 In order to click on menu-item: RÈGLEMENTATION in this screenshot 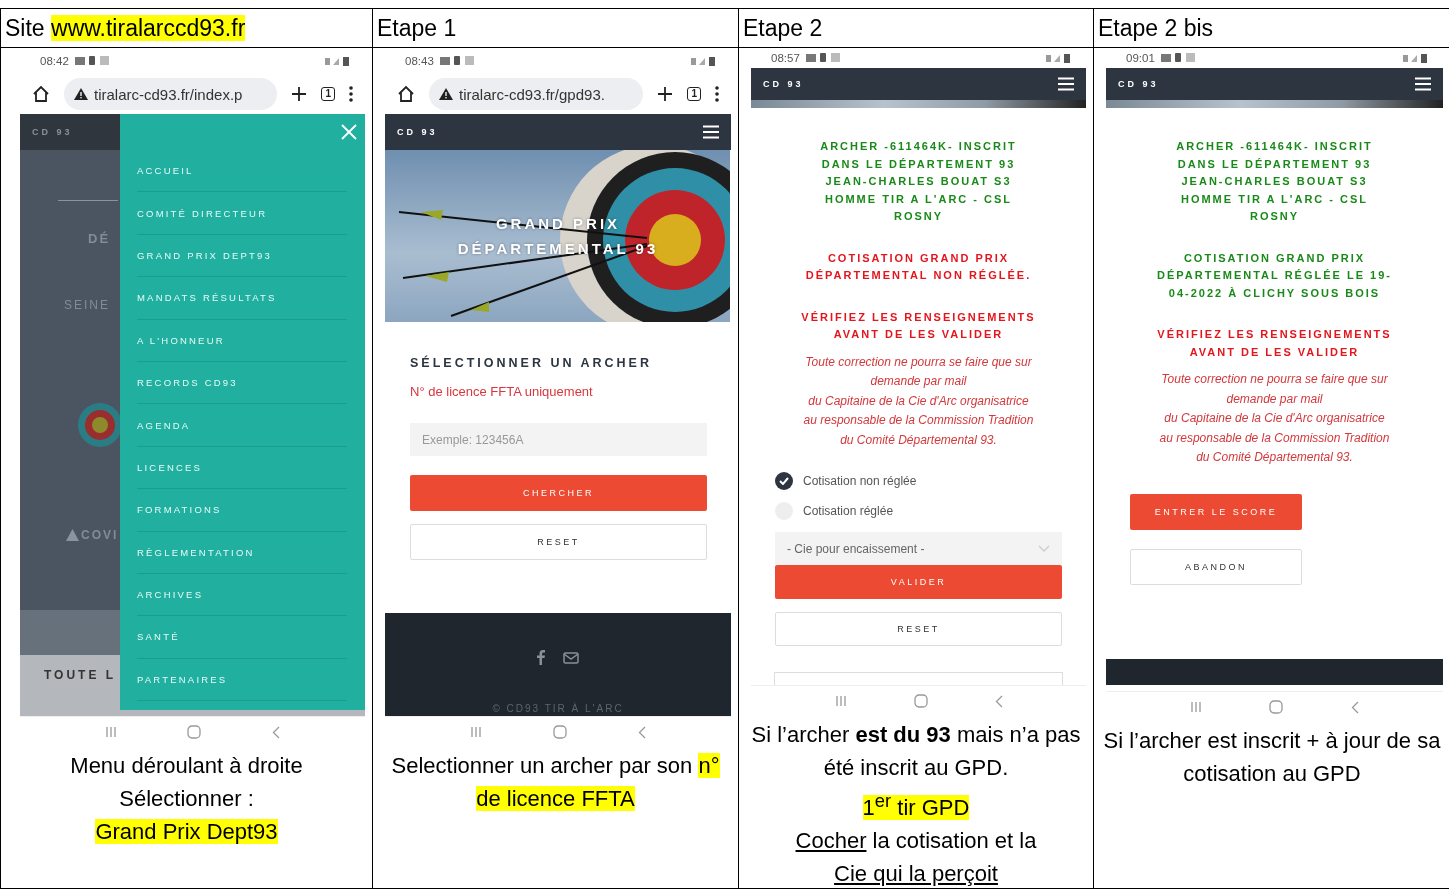, I will do `click(242, 552)`.